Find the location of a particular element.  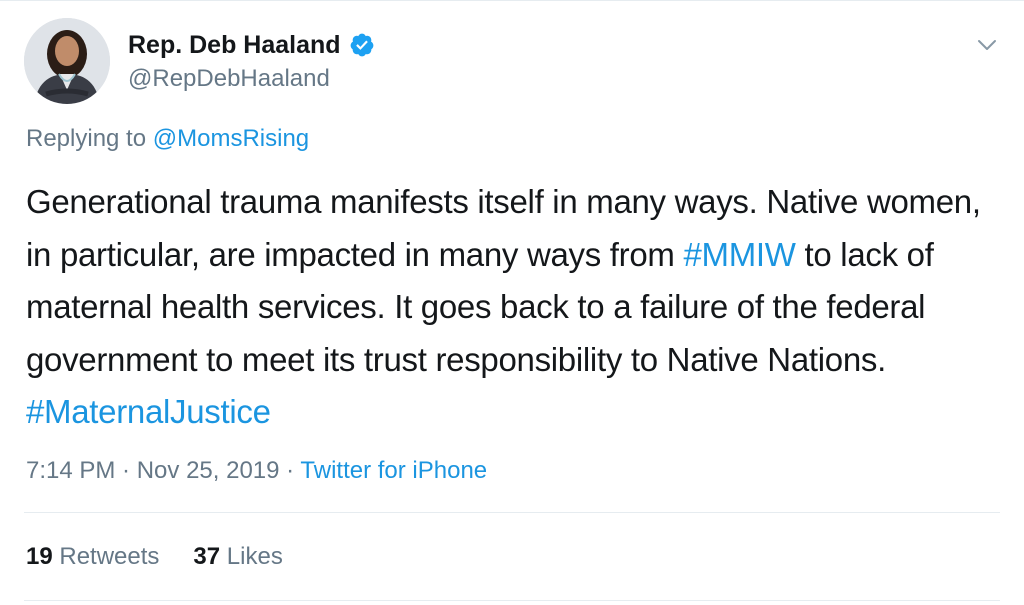

retweets-stat: 19 Retweets is located at coordinates (92, 557).